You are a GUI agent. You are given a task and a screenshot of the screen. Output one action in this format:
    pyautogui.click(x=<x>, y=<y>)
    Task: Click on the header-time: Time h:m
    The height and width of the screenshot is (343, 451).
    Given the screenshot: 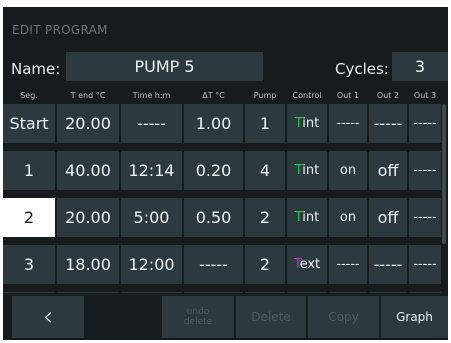 What is the action you would take?
    pyautogui.click(x=151, y=95)
    